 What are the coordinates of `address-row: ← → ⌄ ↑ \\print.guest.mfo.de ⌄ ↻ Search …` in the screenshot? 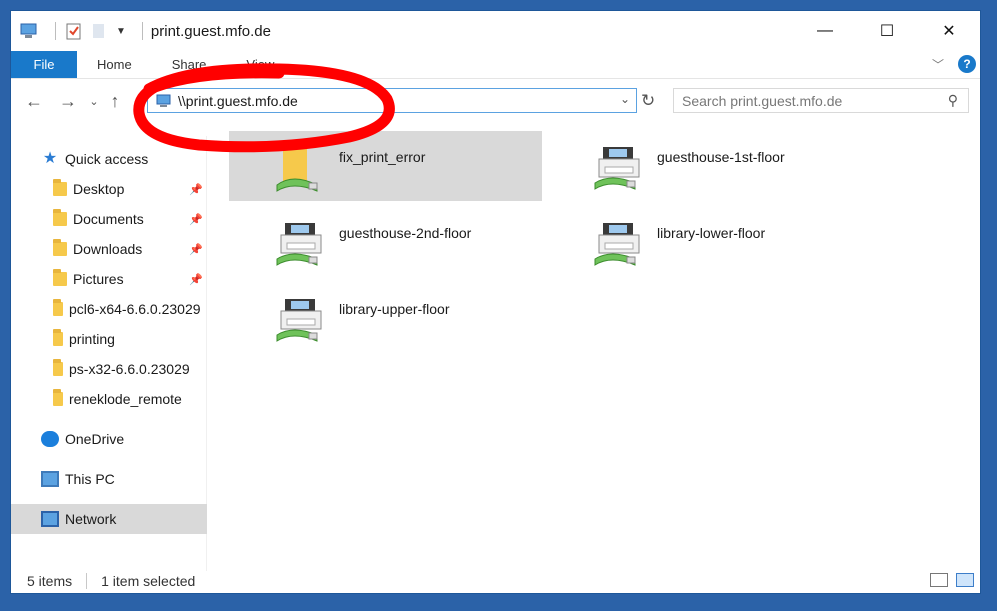 It's located at (495, 101).